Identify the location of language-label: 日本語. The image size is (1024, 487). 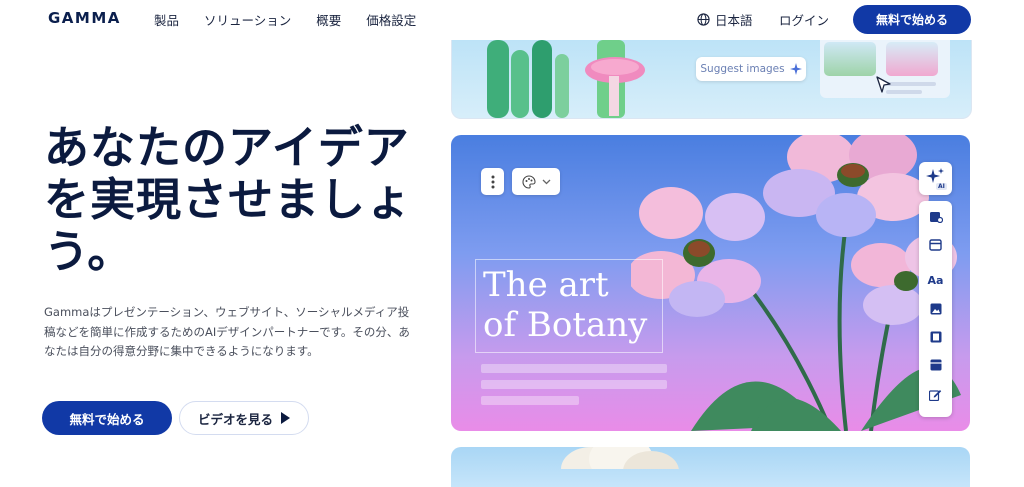
(734, 20).